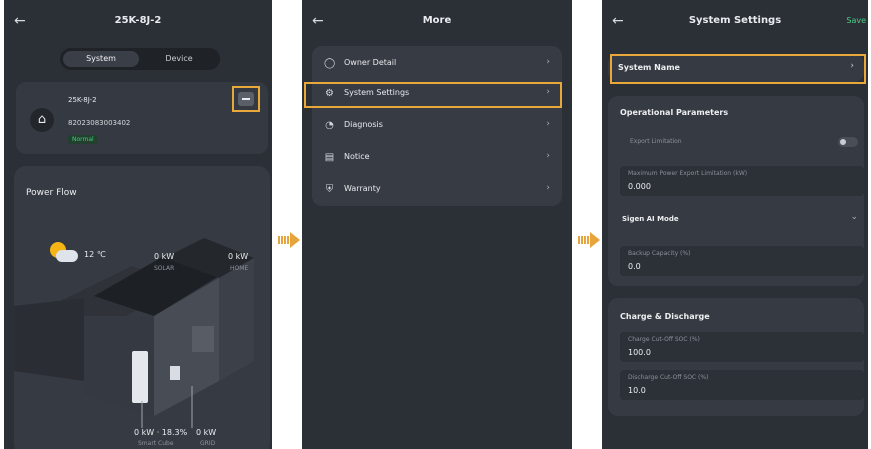 The height and width of the screenshot is (449, 871). What do you see at coordinates (179, 59) in the screenshot?
I see `tab-device: Device` at bounding box center [179, 59].